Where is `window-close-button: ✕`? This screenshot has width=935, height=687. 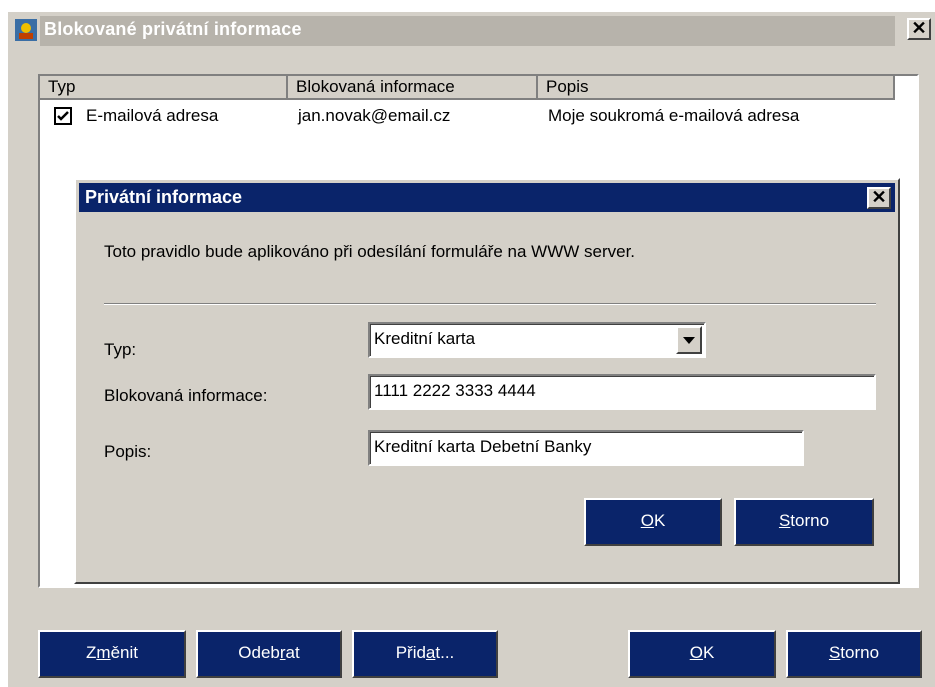 window-close-button: ✕ is located at coordinates (919, 29).